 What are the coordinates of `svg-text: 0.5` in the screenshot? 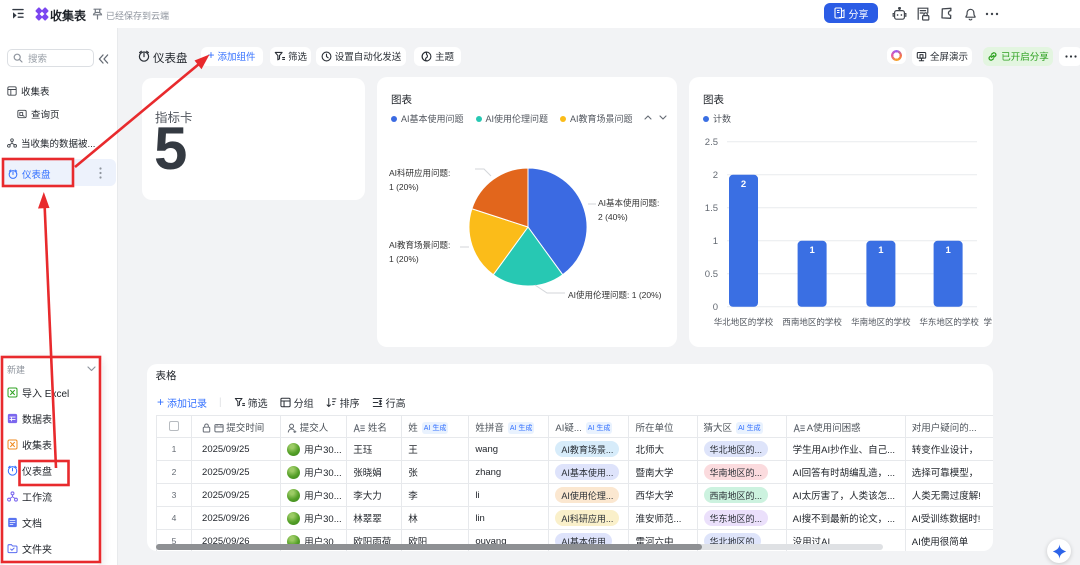 It's located at (711, 274).